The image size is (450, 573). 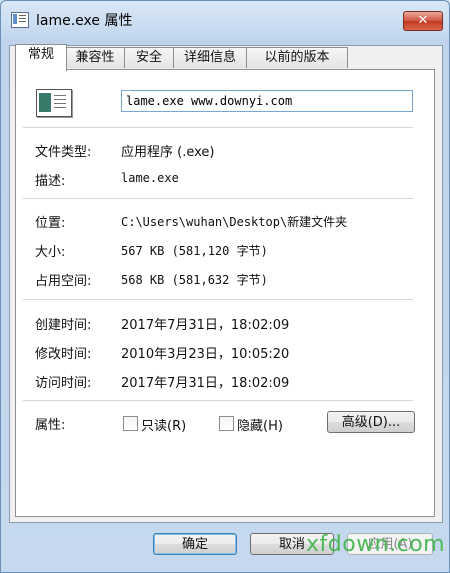 I want to click on readonly-label: 只读(R), so click(x=163, y=424).